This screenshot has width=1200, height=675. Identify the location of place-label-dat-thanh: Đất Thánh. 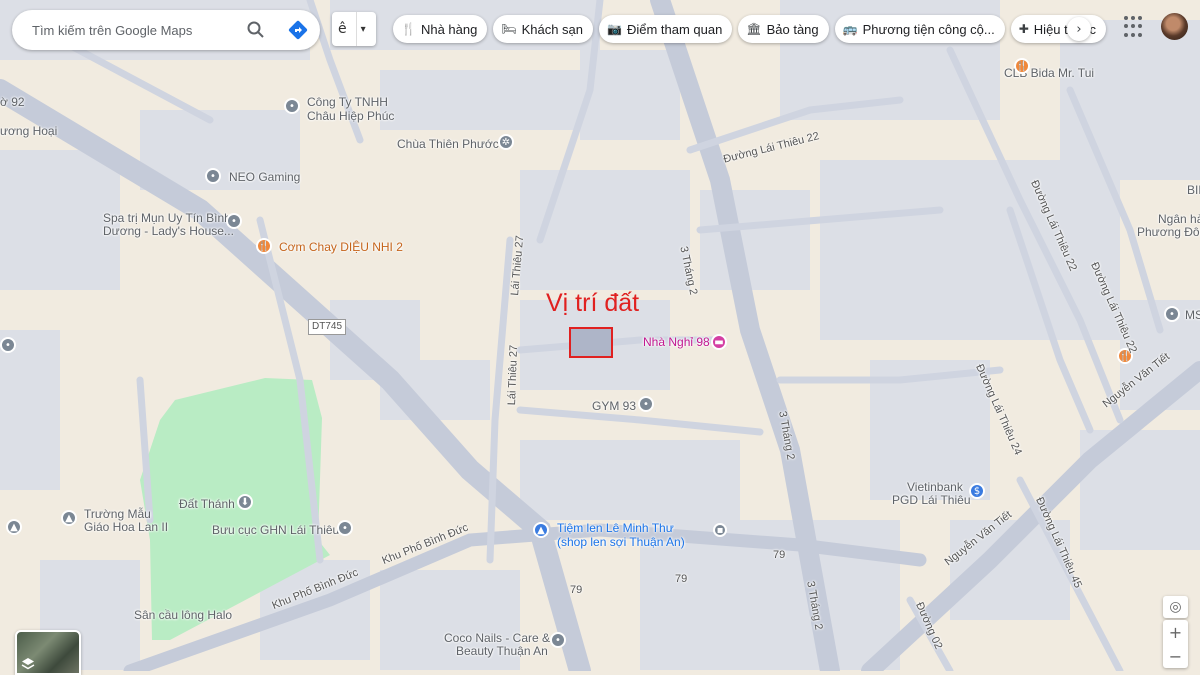
(207, 504).